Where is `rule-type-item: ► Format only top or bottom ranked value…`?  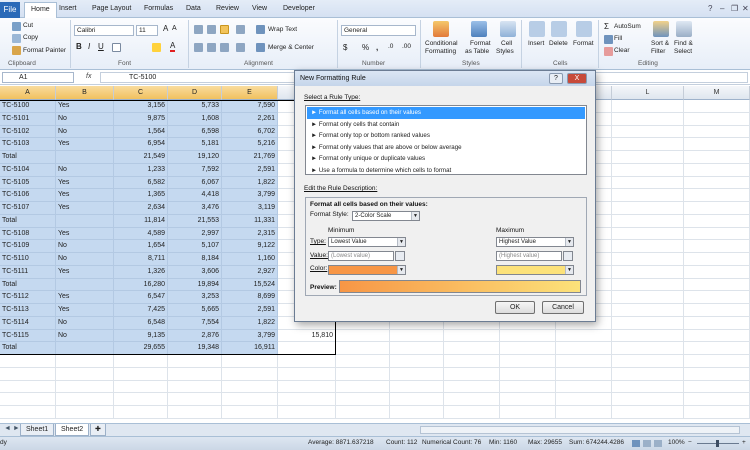
rule-type-item: ► Format only top or bottom ranked value… is located at coordinates (446, 136).